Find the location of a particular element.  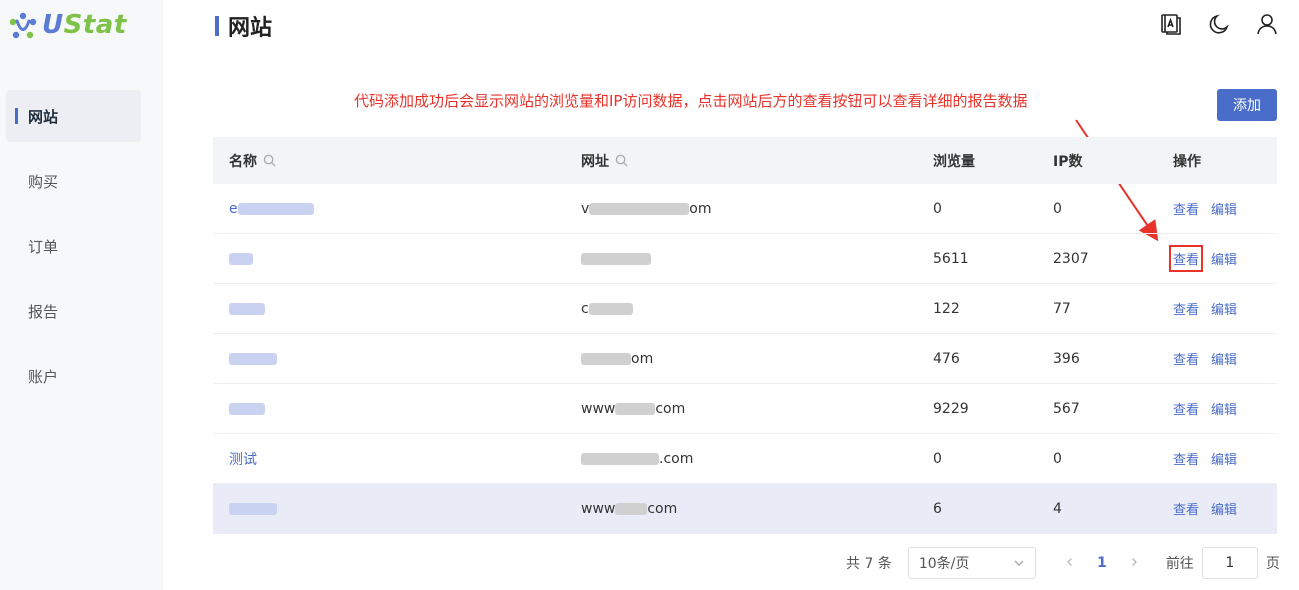

goto-label: 前往 is located at coordinates (1179, 564).